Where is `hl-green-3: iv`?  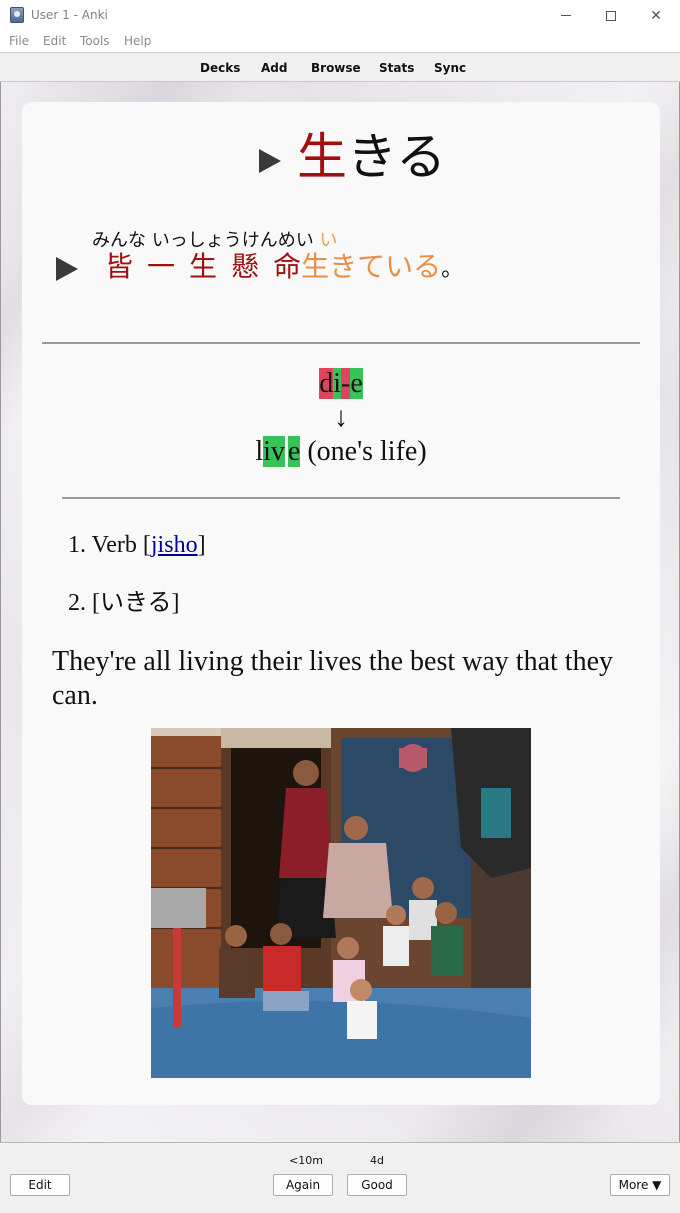 hl-green-3: iv is located at coordinates (274, 451).